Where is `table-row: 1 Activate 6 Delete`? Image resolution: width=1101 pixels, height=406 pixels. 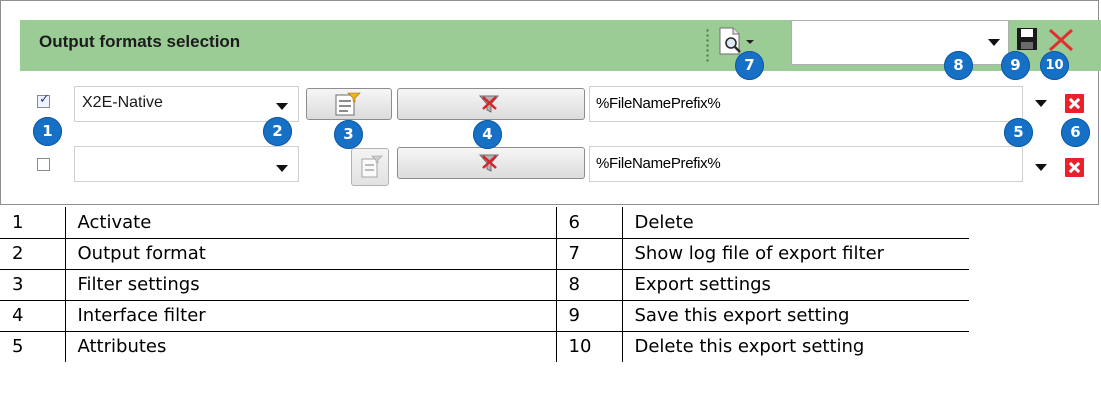 table-row: 1 Activate 6 Delete is located at coordinates (484, 223).